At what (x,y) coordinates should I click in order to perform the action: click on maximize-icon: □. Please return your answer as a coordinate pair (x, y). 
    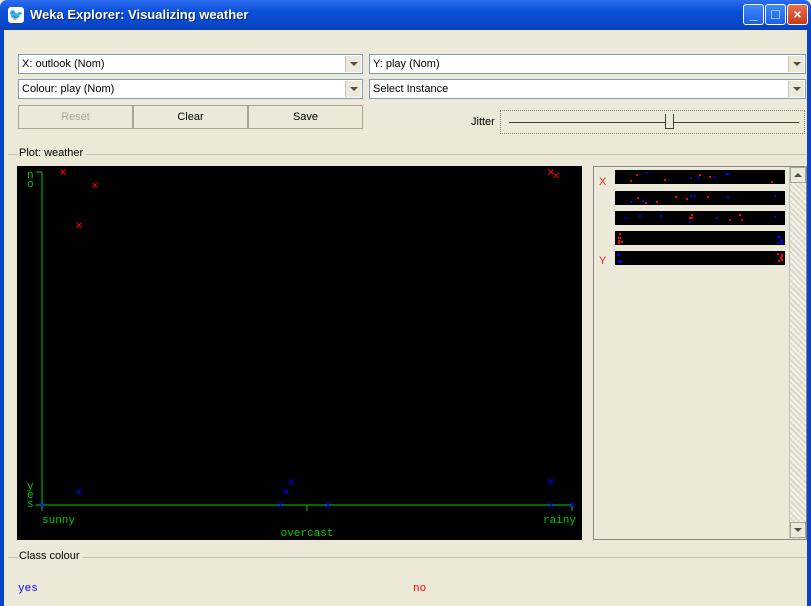
    Looking at the image, I should click on (775, 14).